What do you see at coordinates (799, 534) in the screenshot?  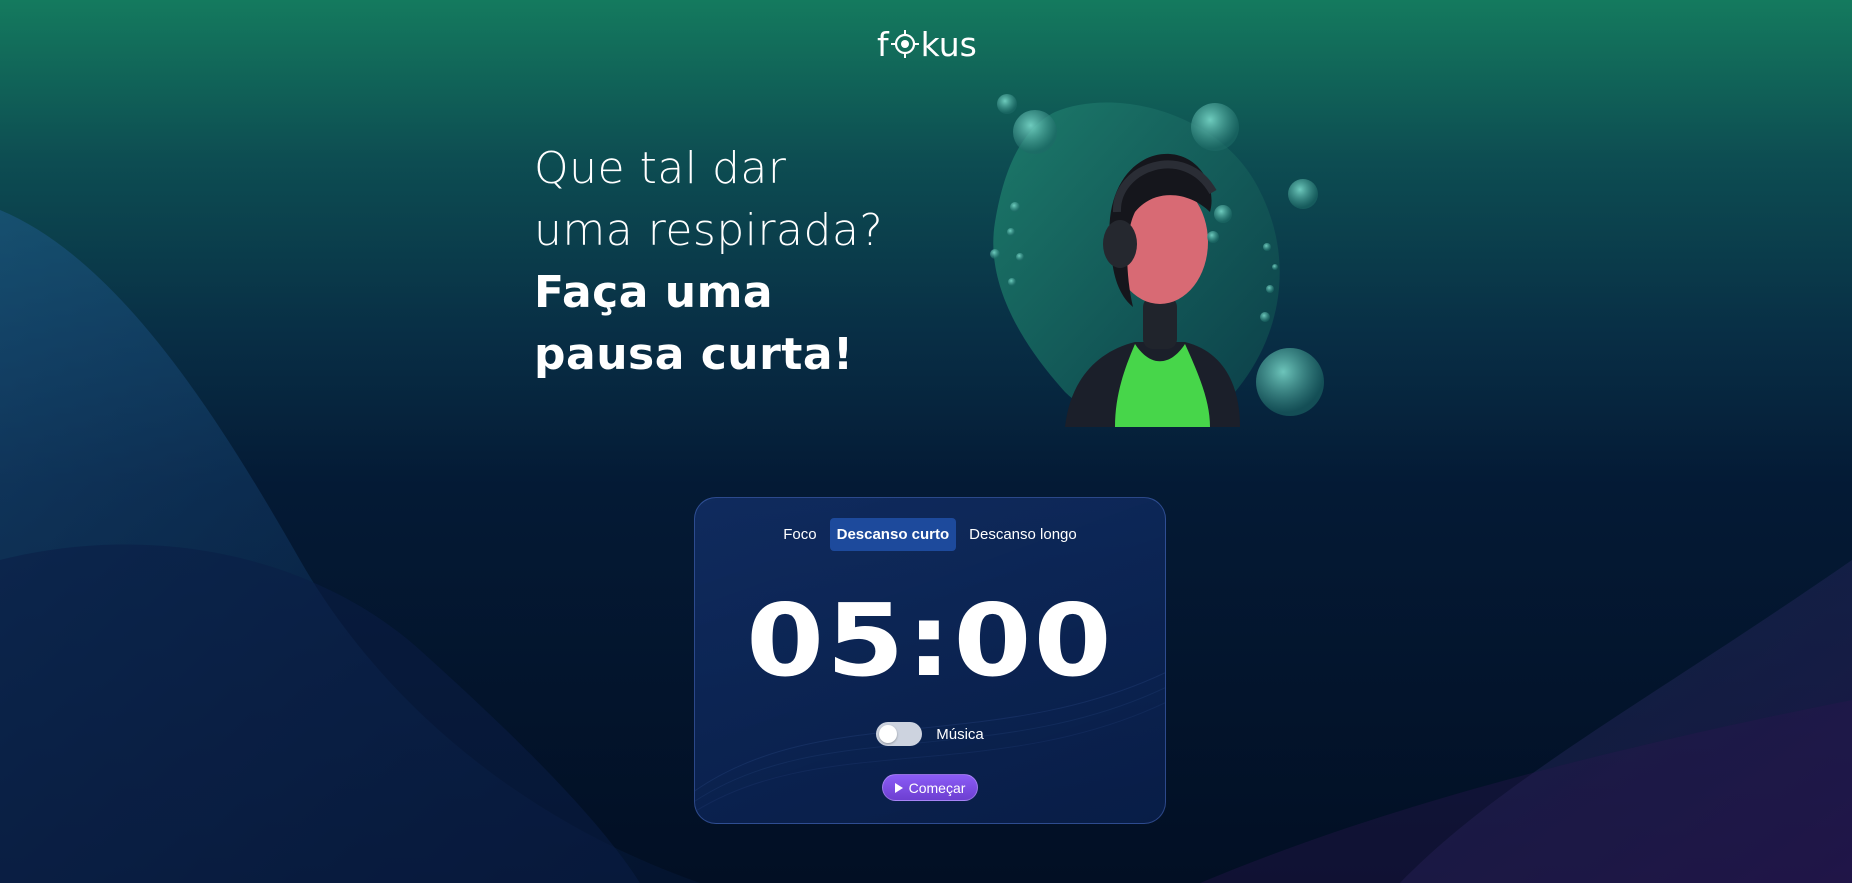 I see `tab-foco: Foco` at bounding box center [799, 534].